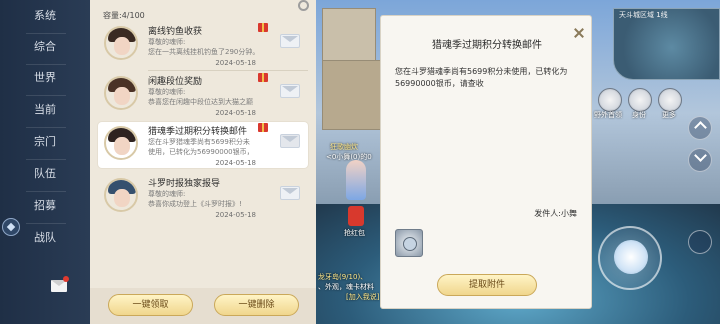  I want to click on mail-sender: 发件人:小舞, so click(555, 213).